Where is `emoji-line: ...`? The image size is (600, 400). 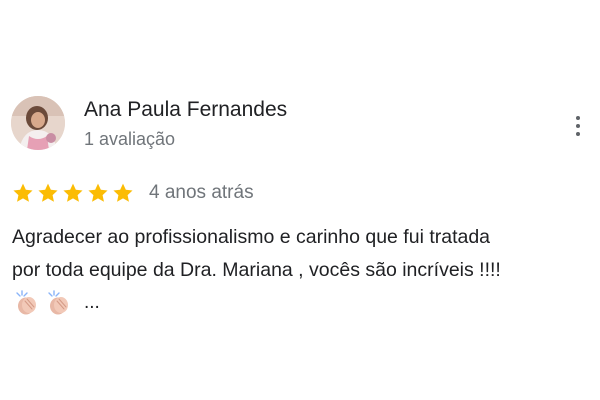 emoji-line: ... is located at coordinates (57, 303).